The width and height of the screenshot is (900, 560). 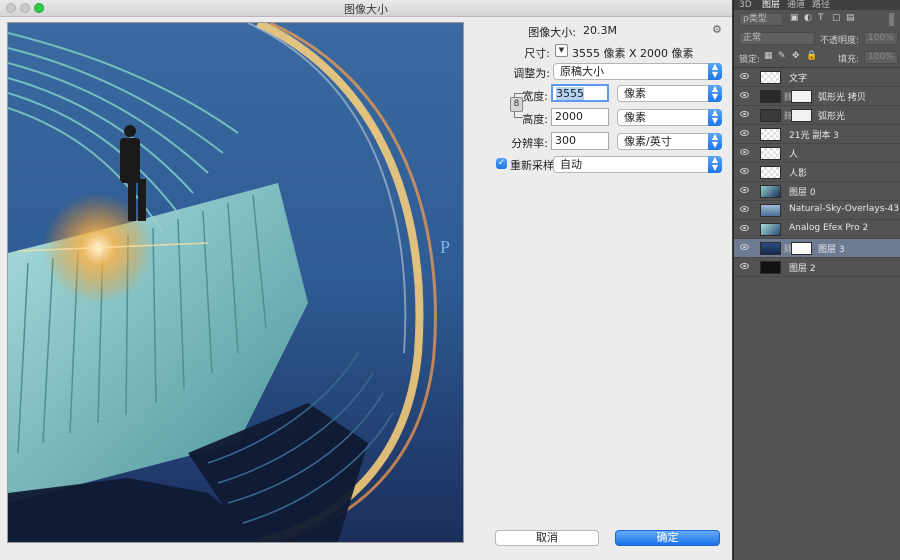 I want to click on resolution-unit-select: 像素/英寸 ▲ ▼, so click(x=669, y=141).